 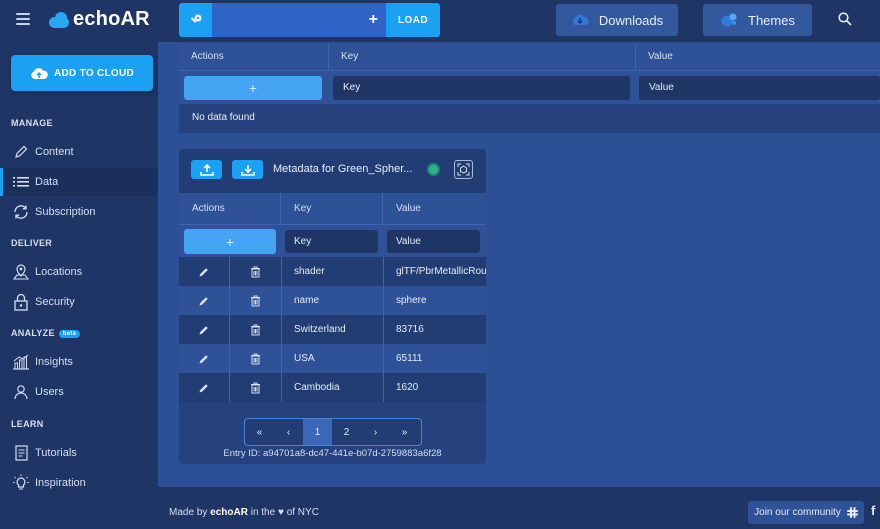 I want to click on api-key-bar: + LOAD, so click(x=309, y=20).